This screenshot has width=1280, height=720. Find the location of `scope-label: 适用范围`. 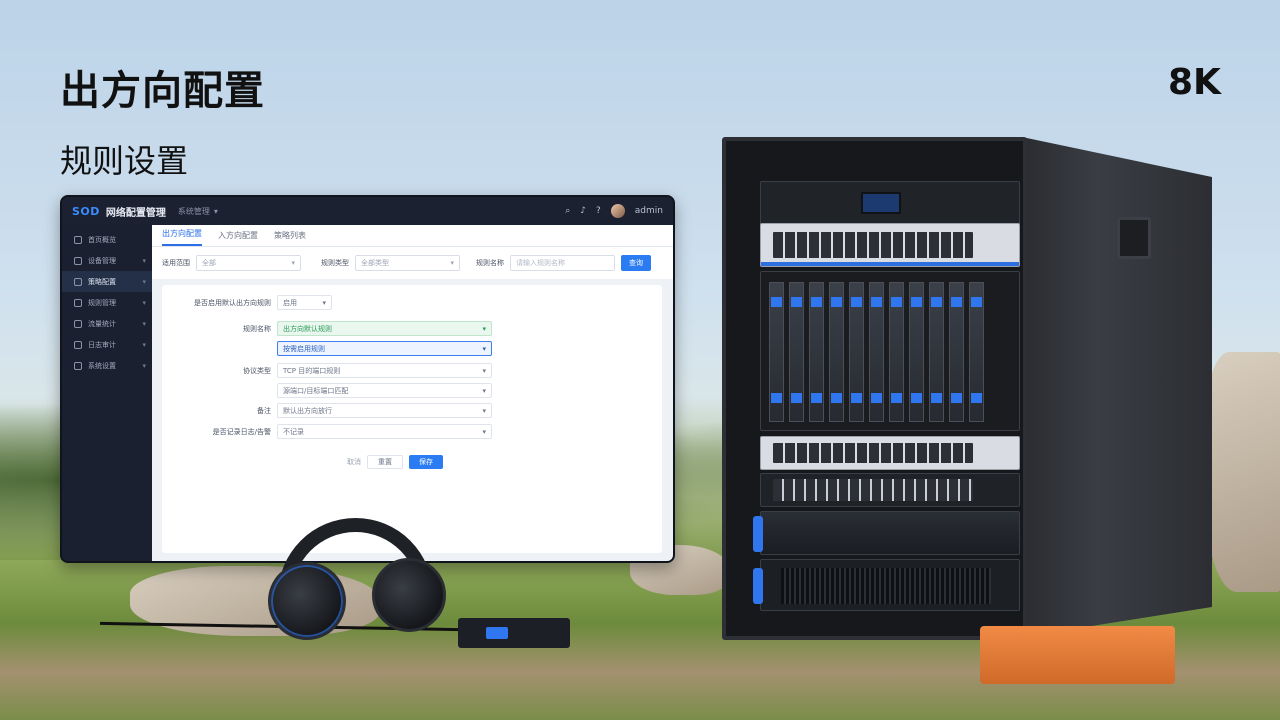

scope-label: 适用范围 is located at coordinates (176, 263).